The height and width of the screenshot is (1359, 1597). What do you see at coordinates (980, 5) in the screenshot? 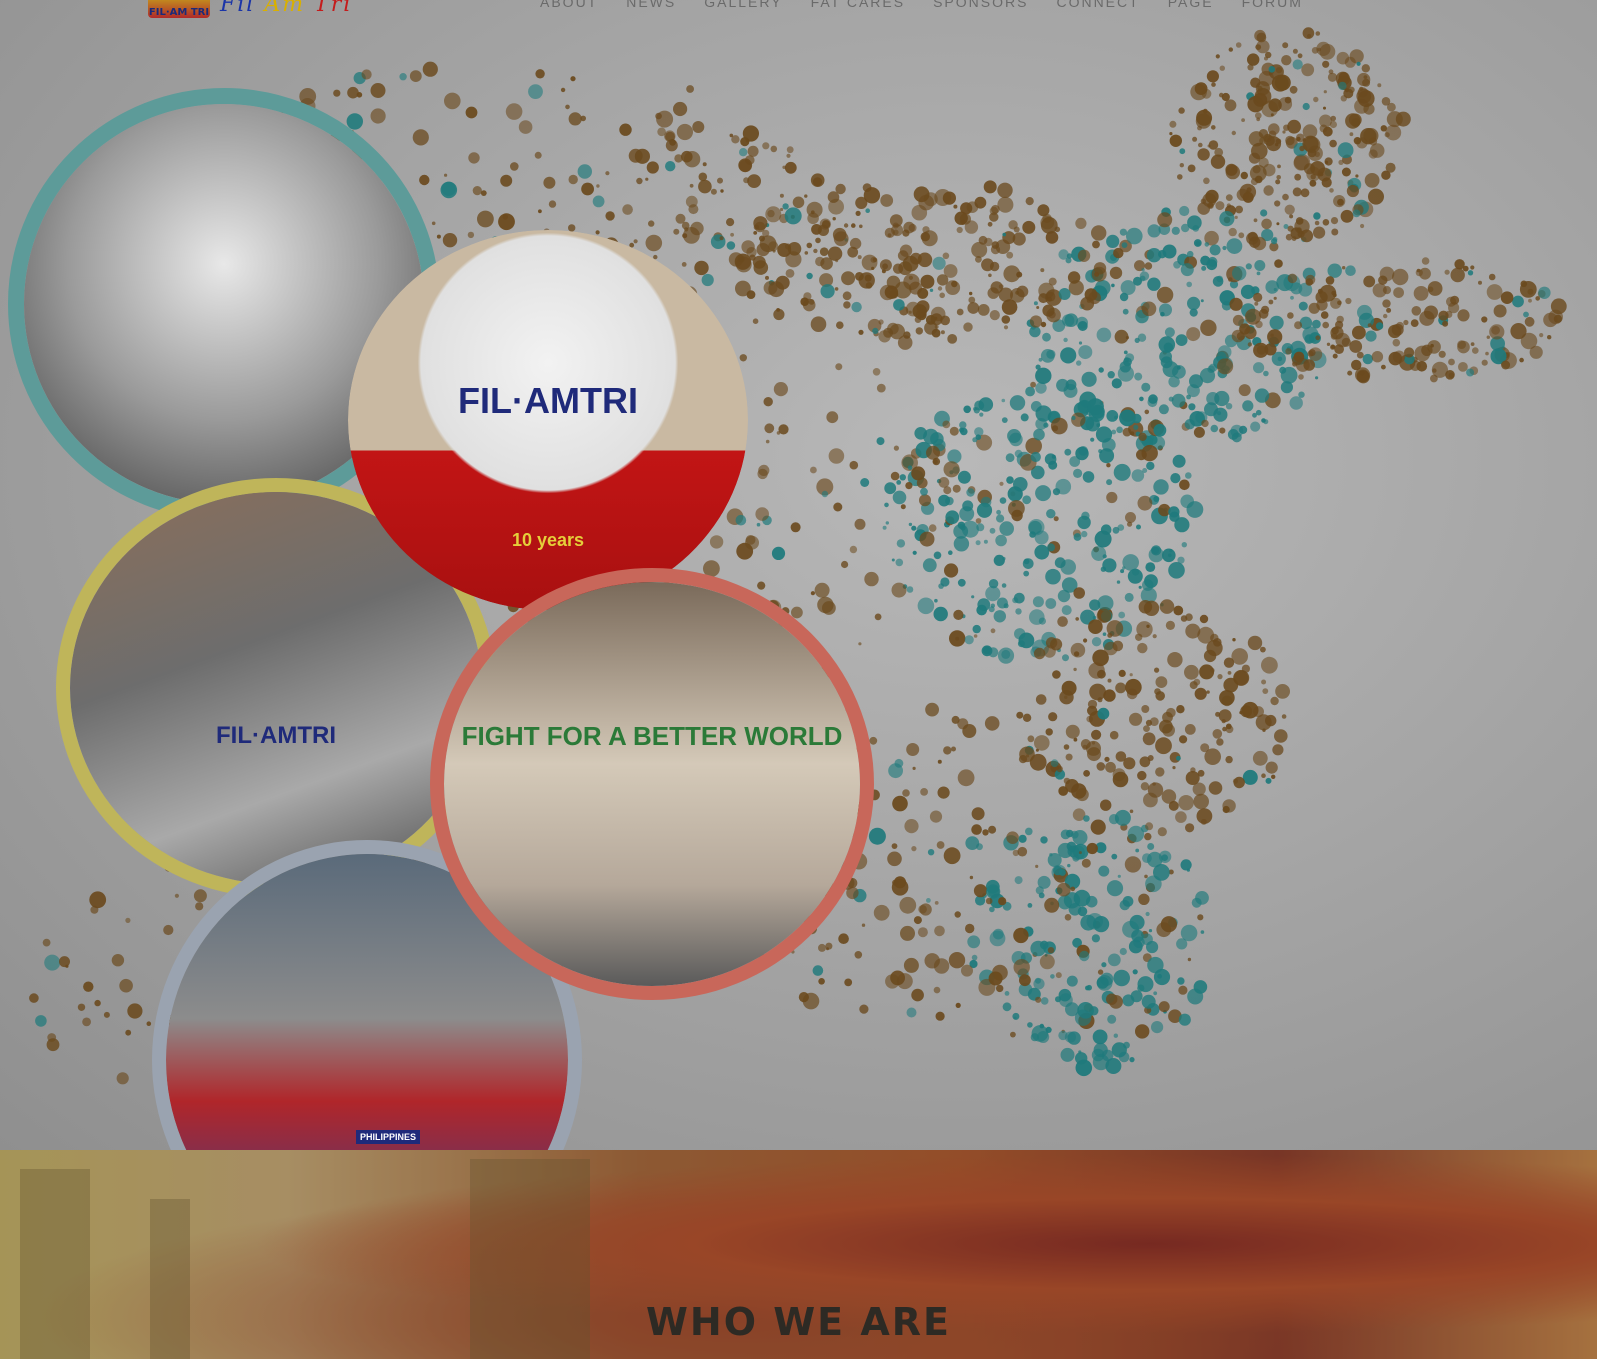
I see `nav-sponsors: SPONSORS` at bounding box center [980, 5].